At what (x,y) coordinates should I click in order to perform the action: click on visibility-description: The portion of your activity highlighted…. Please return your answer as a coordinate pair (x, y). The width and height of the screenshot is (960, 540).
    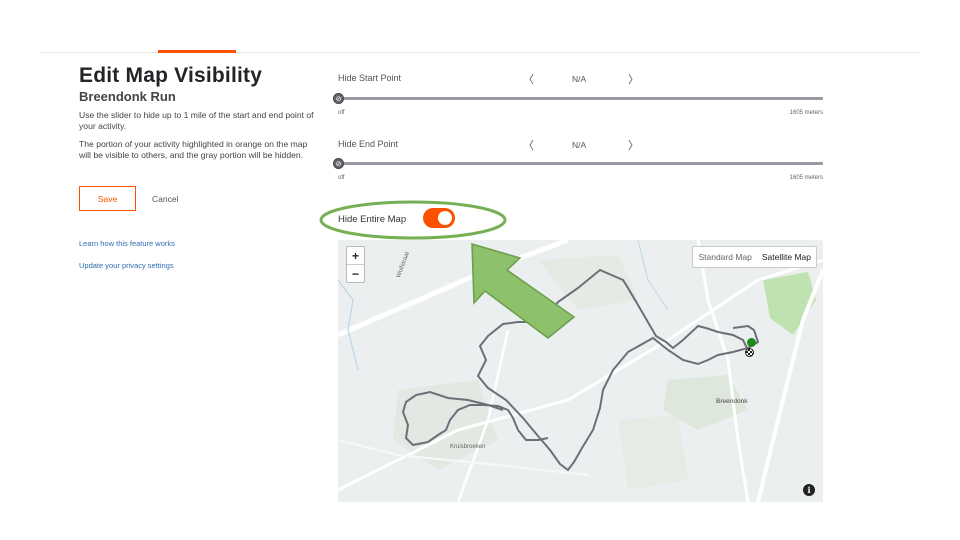
    Looking at the image, I should click on (193, 149).